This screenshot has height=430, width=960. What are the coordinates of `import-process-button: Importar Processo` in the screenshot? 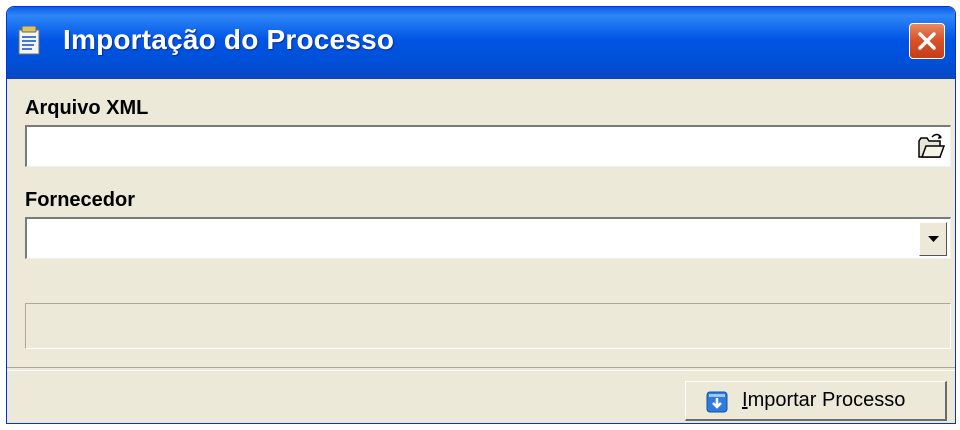 It's located at (816, 401).